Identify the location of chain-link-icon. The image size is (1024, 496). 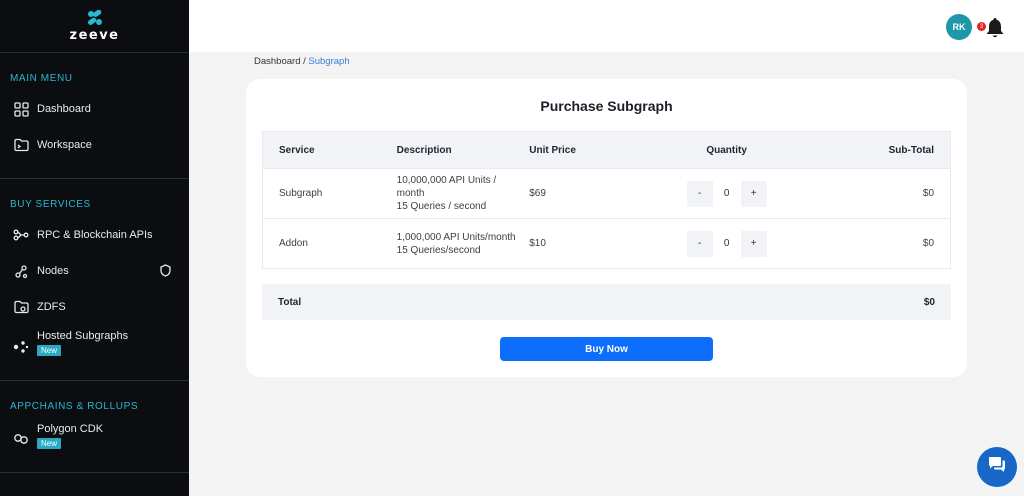
(21, 439).